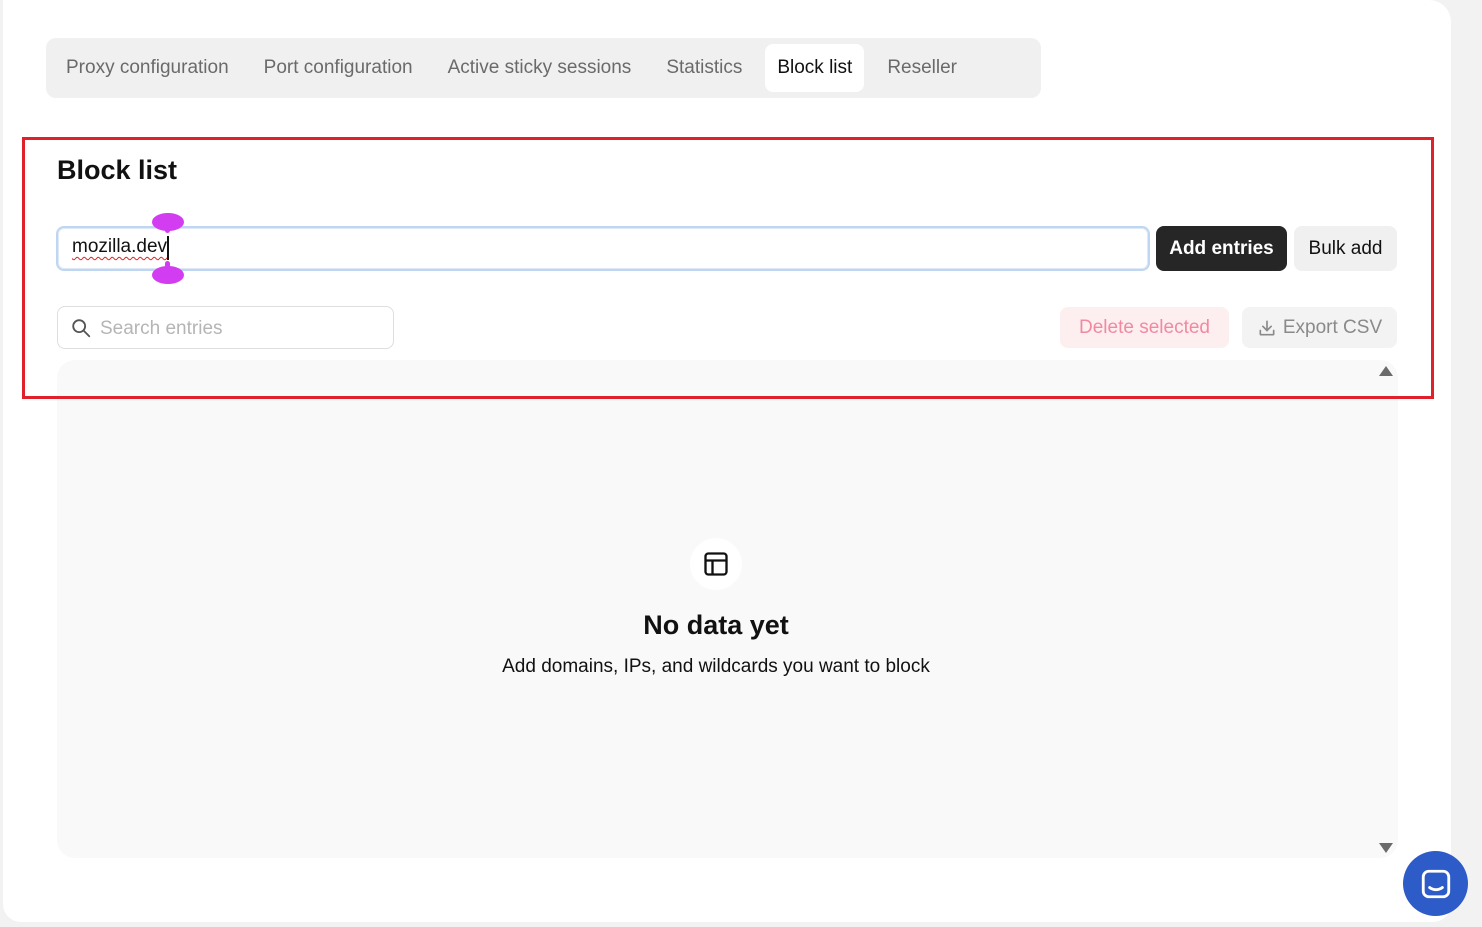 This screenshot has width=1482, height=927. I want to click on layout-panel-icon, so click(716, 564).